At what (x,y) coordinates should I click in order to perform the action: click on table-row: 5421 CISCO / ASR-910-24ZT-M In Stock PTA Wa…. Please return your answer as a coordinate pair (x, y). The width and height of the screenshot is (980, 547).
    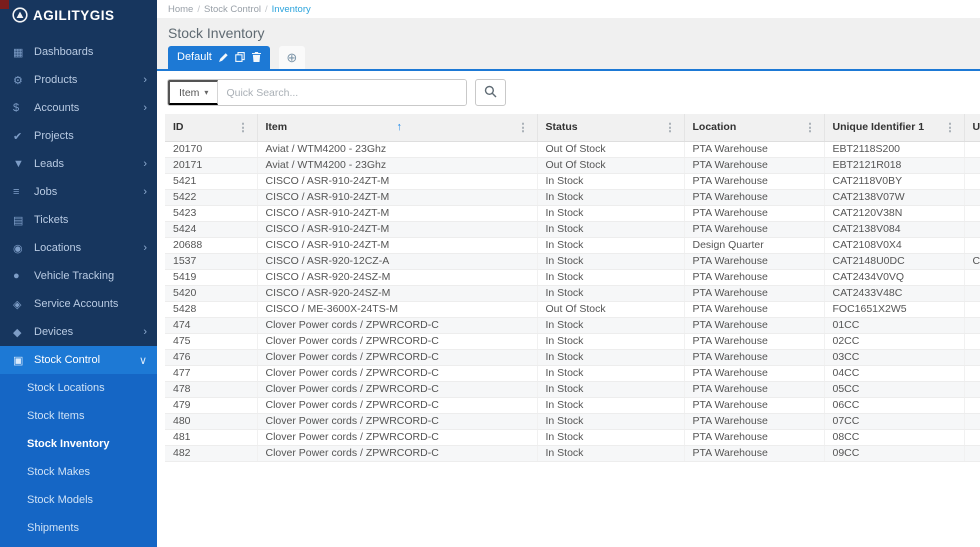
    Looking at the image, I should click on (572, 181).